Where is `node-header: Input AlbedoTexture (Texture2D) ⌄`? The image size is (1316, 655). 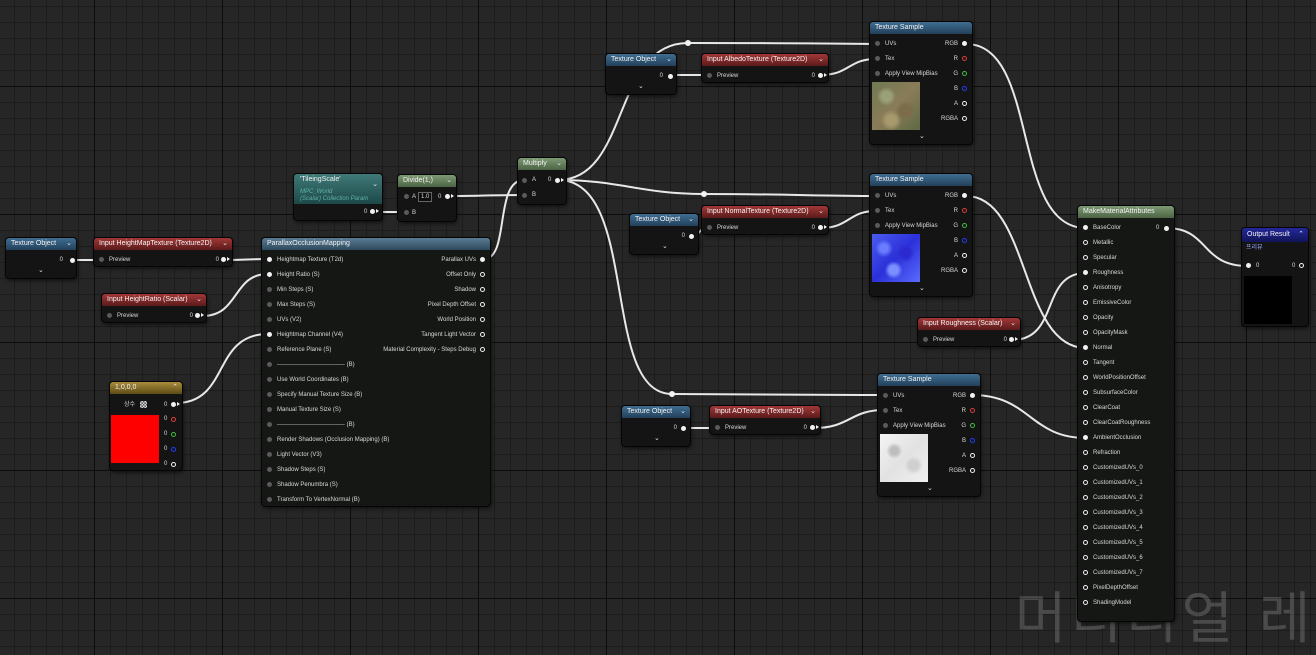
node-header: Input AlbedoTexture (Texture2D) ⌄ is located at coordinates (765, 60).